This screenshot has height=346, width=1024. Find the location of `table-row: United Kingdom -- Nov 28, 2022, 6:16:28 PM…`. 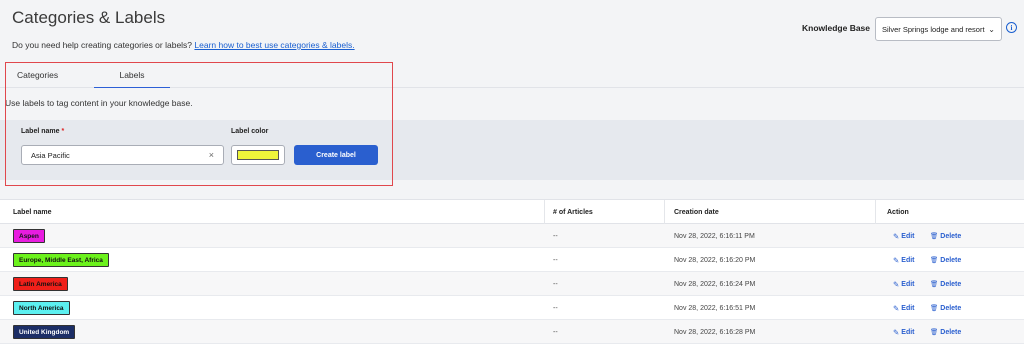

table-row: United Kingdom -- Nov 28, 2022, 6:16:28 PM… is located at coordinates (512, 332).